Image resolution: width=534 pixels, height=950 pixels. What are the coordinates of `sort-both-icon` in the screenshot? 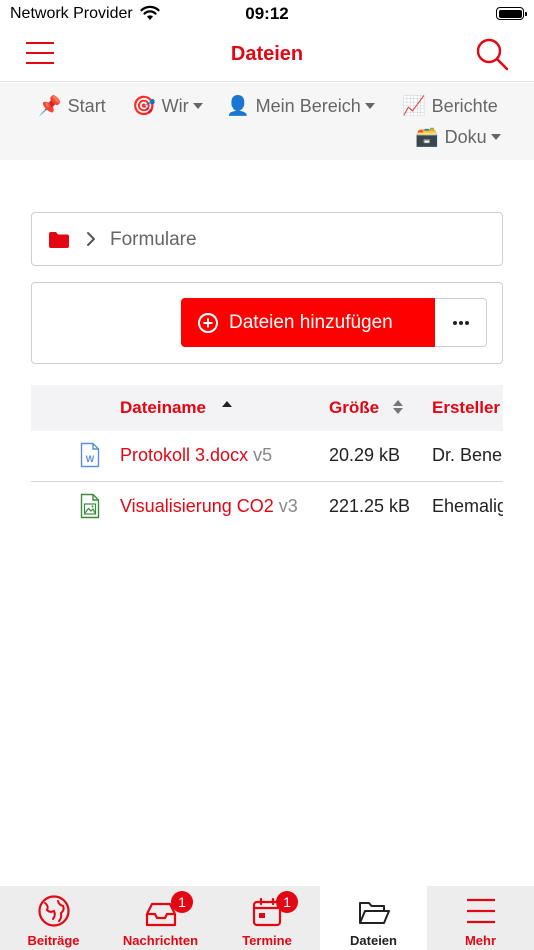 It's located at (397, 407).